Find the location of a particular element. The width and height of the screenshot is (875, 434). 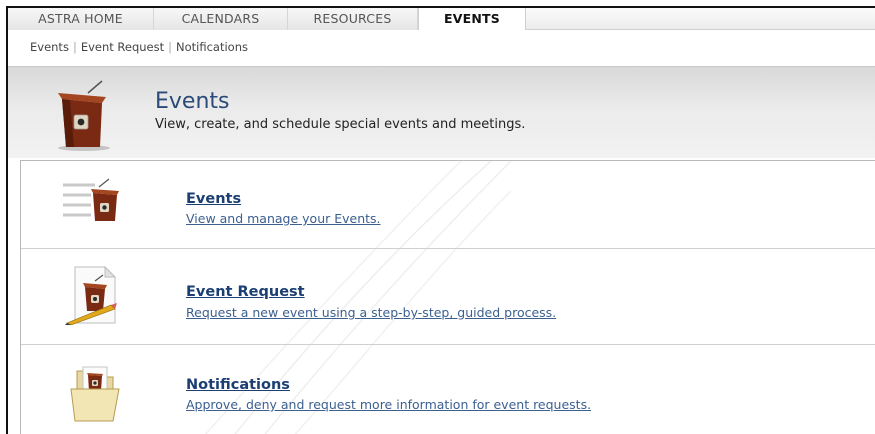

subnav-notifications-link: Notifications is located at coordinates (212, 47).